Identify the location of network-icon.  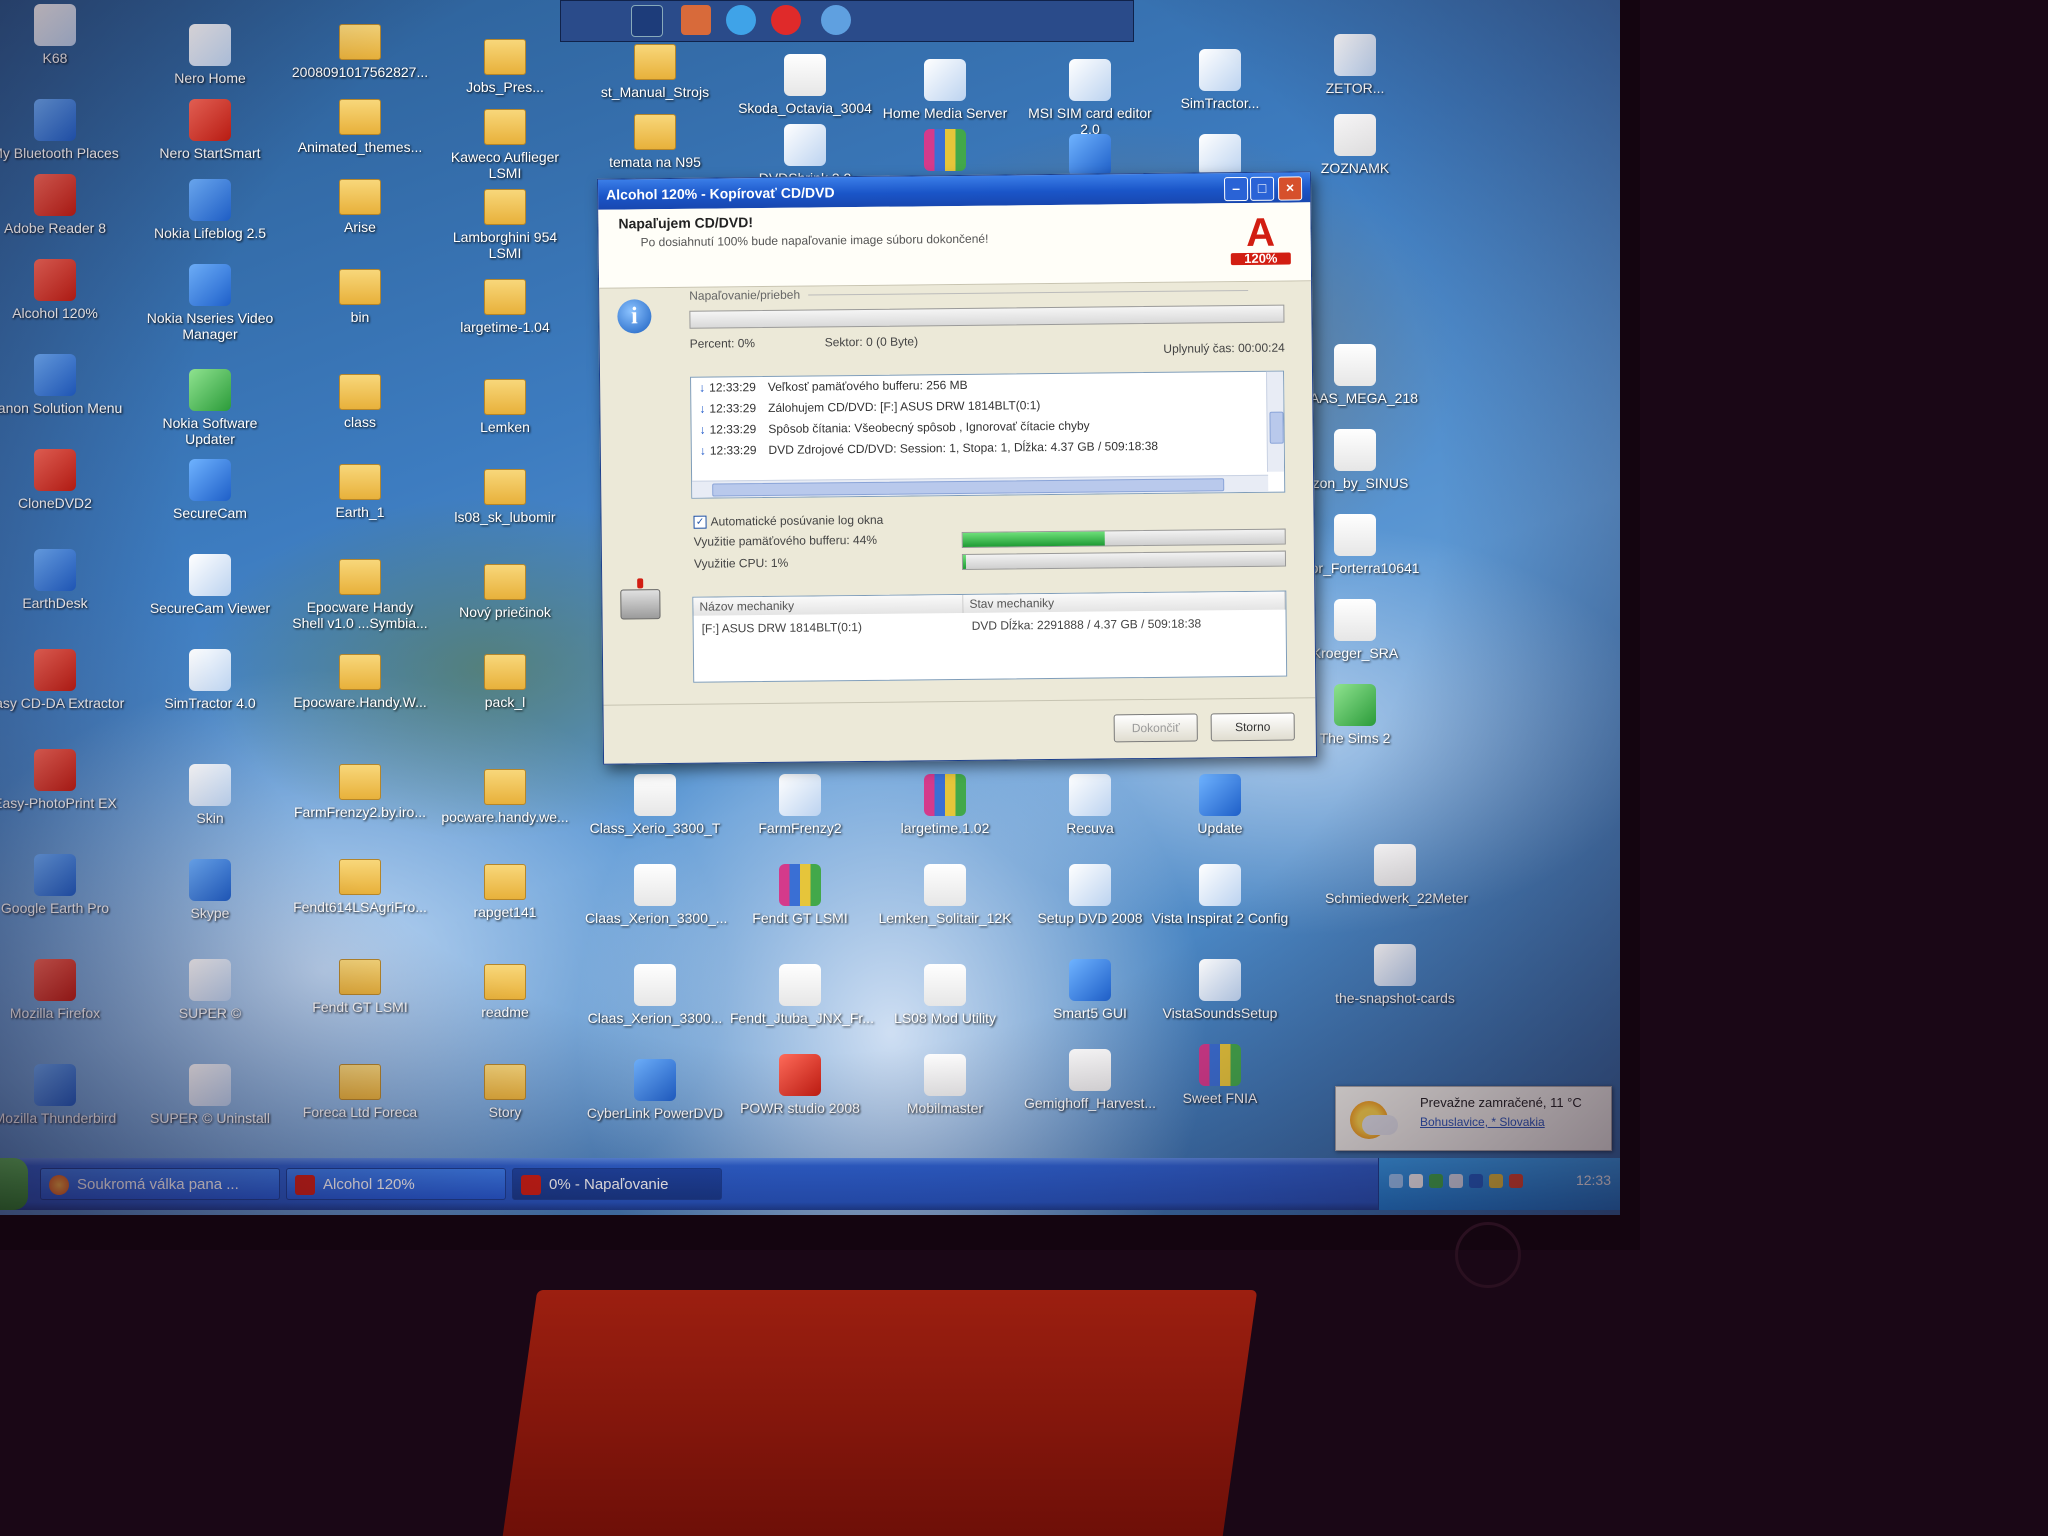
(1396, 1181).